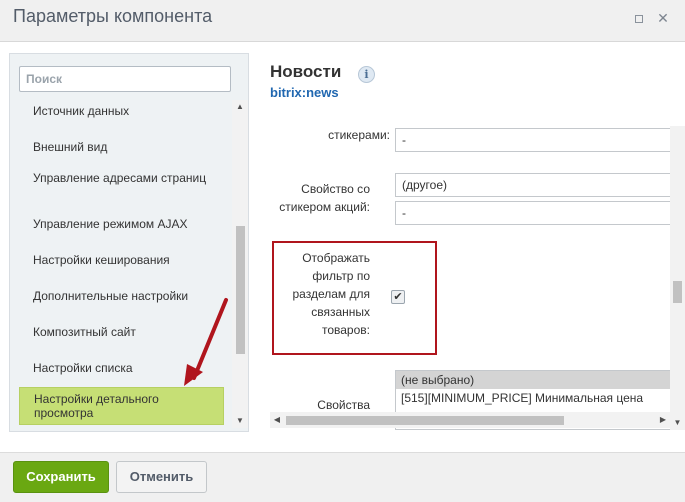 The width and height of the screenshot is (685, 502). I want to click on scroll-up-icon: ▲, so click(240, 107).